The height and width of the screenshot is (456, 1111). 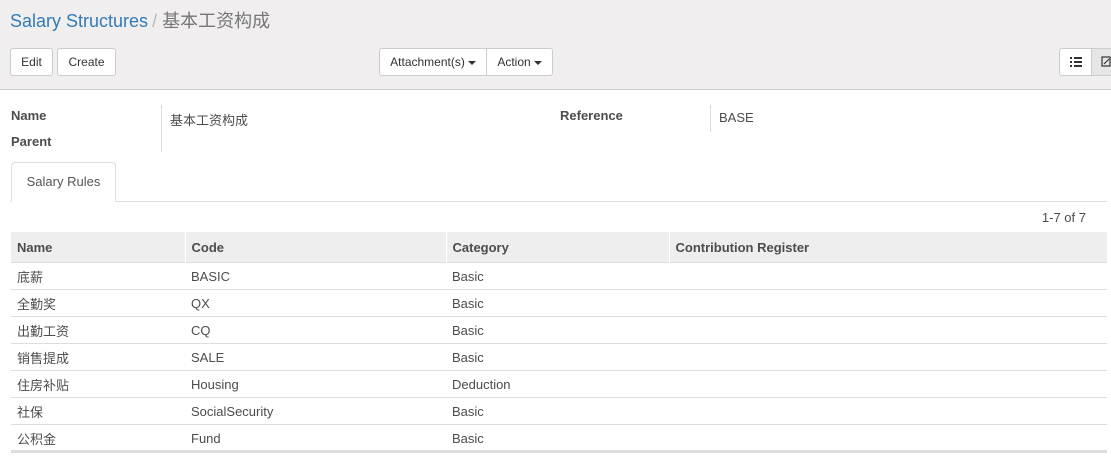 I want to click on action-dropdown: Action, so click(x=519, y=62).